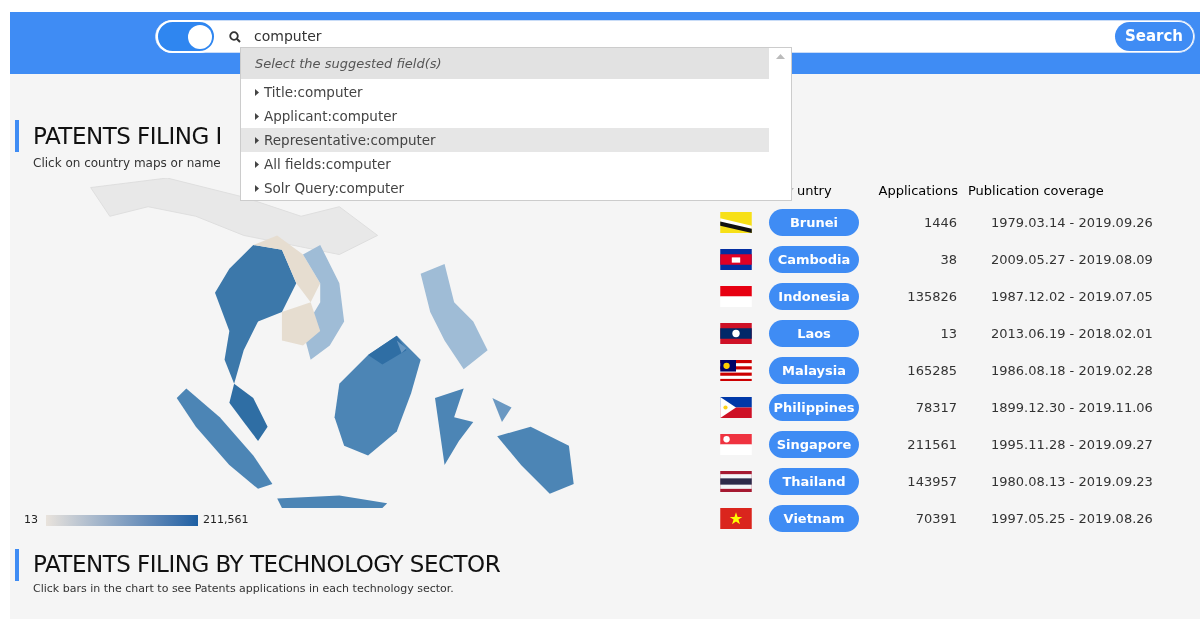 The image size is (1200, 619). Describe the element at coordinates (948, 333) in the screenshot. I see `table-cell-text: 13` at that location.